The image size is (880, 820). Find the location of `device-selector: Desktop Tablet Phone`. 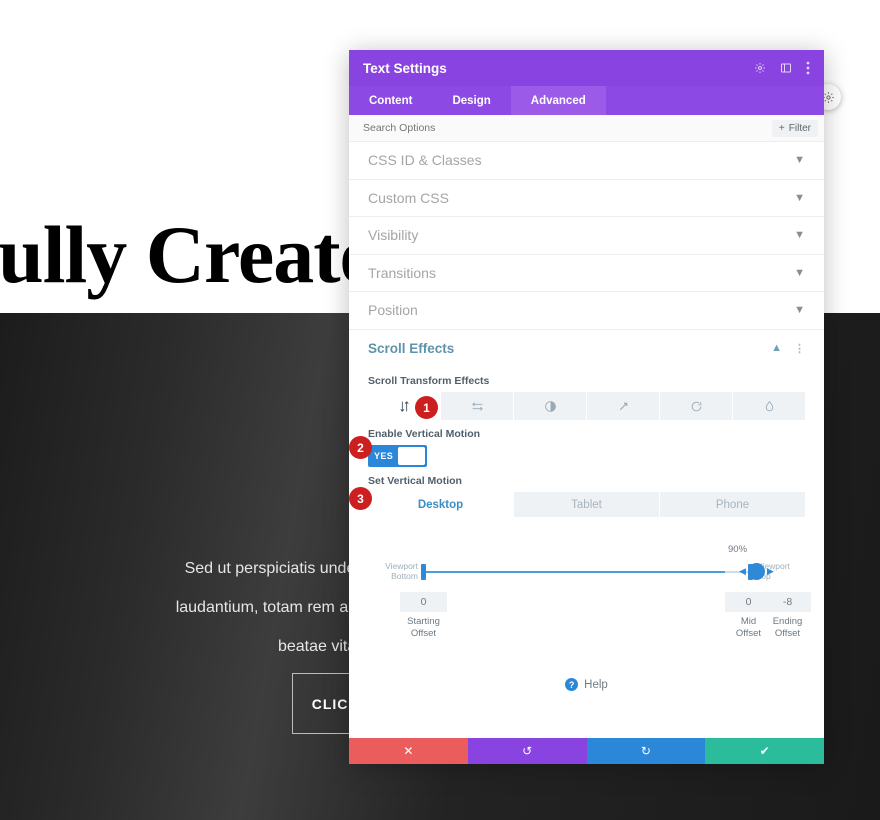

device-selector: Desktop Tablet Phone is located at coordinates (586, 504).